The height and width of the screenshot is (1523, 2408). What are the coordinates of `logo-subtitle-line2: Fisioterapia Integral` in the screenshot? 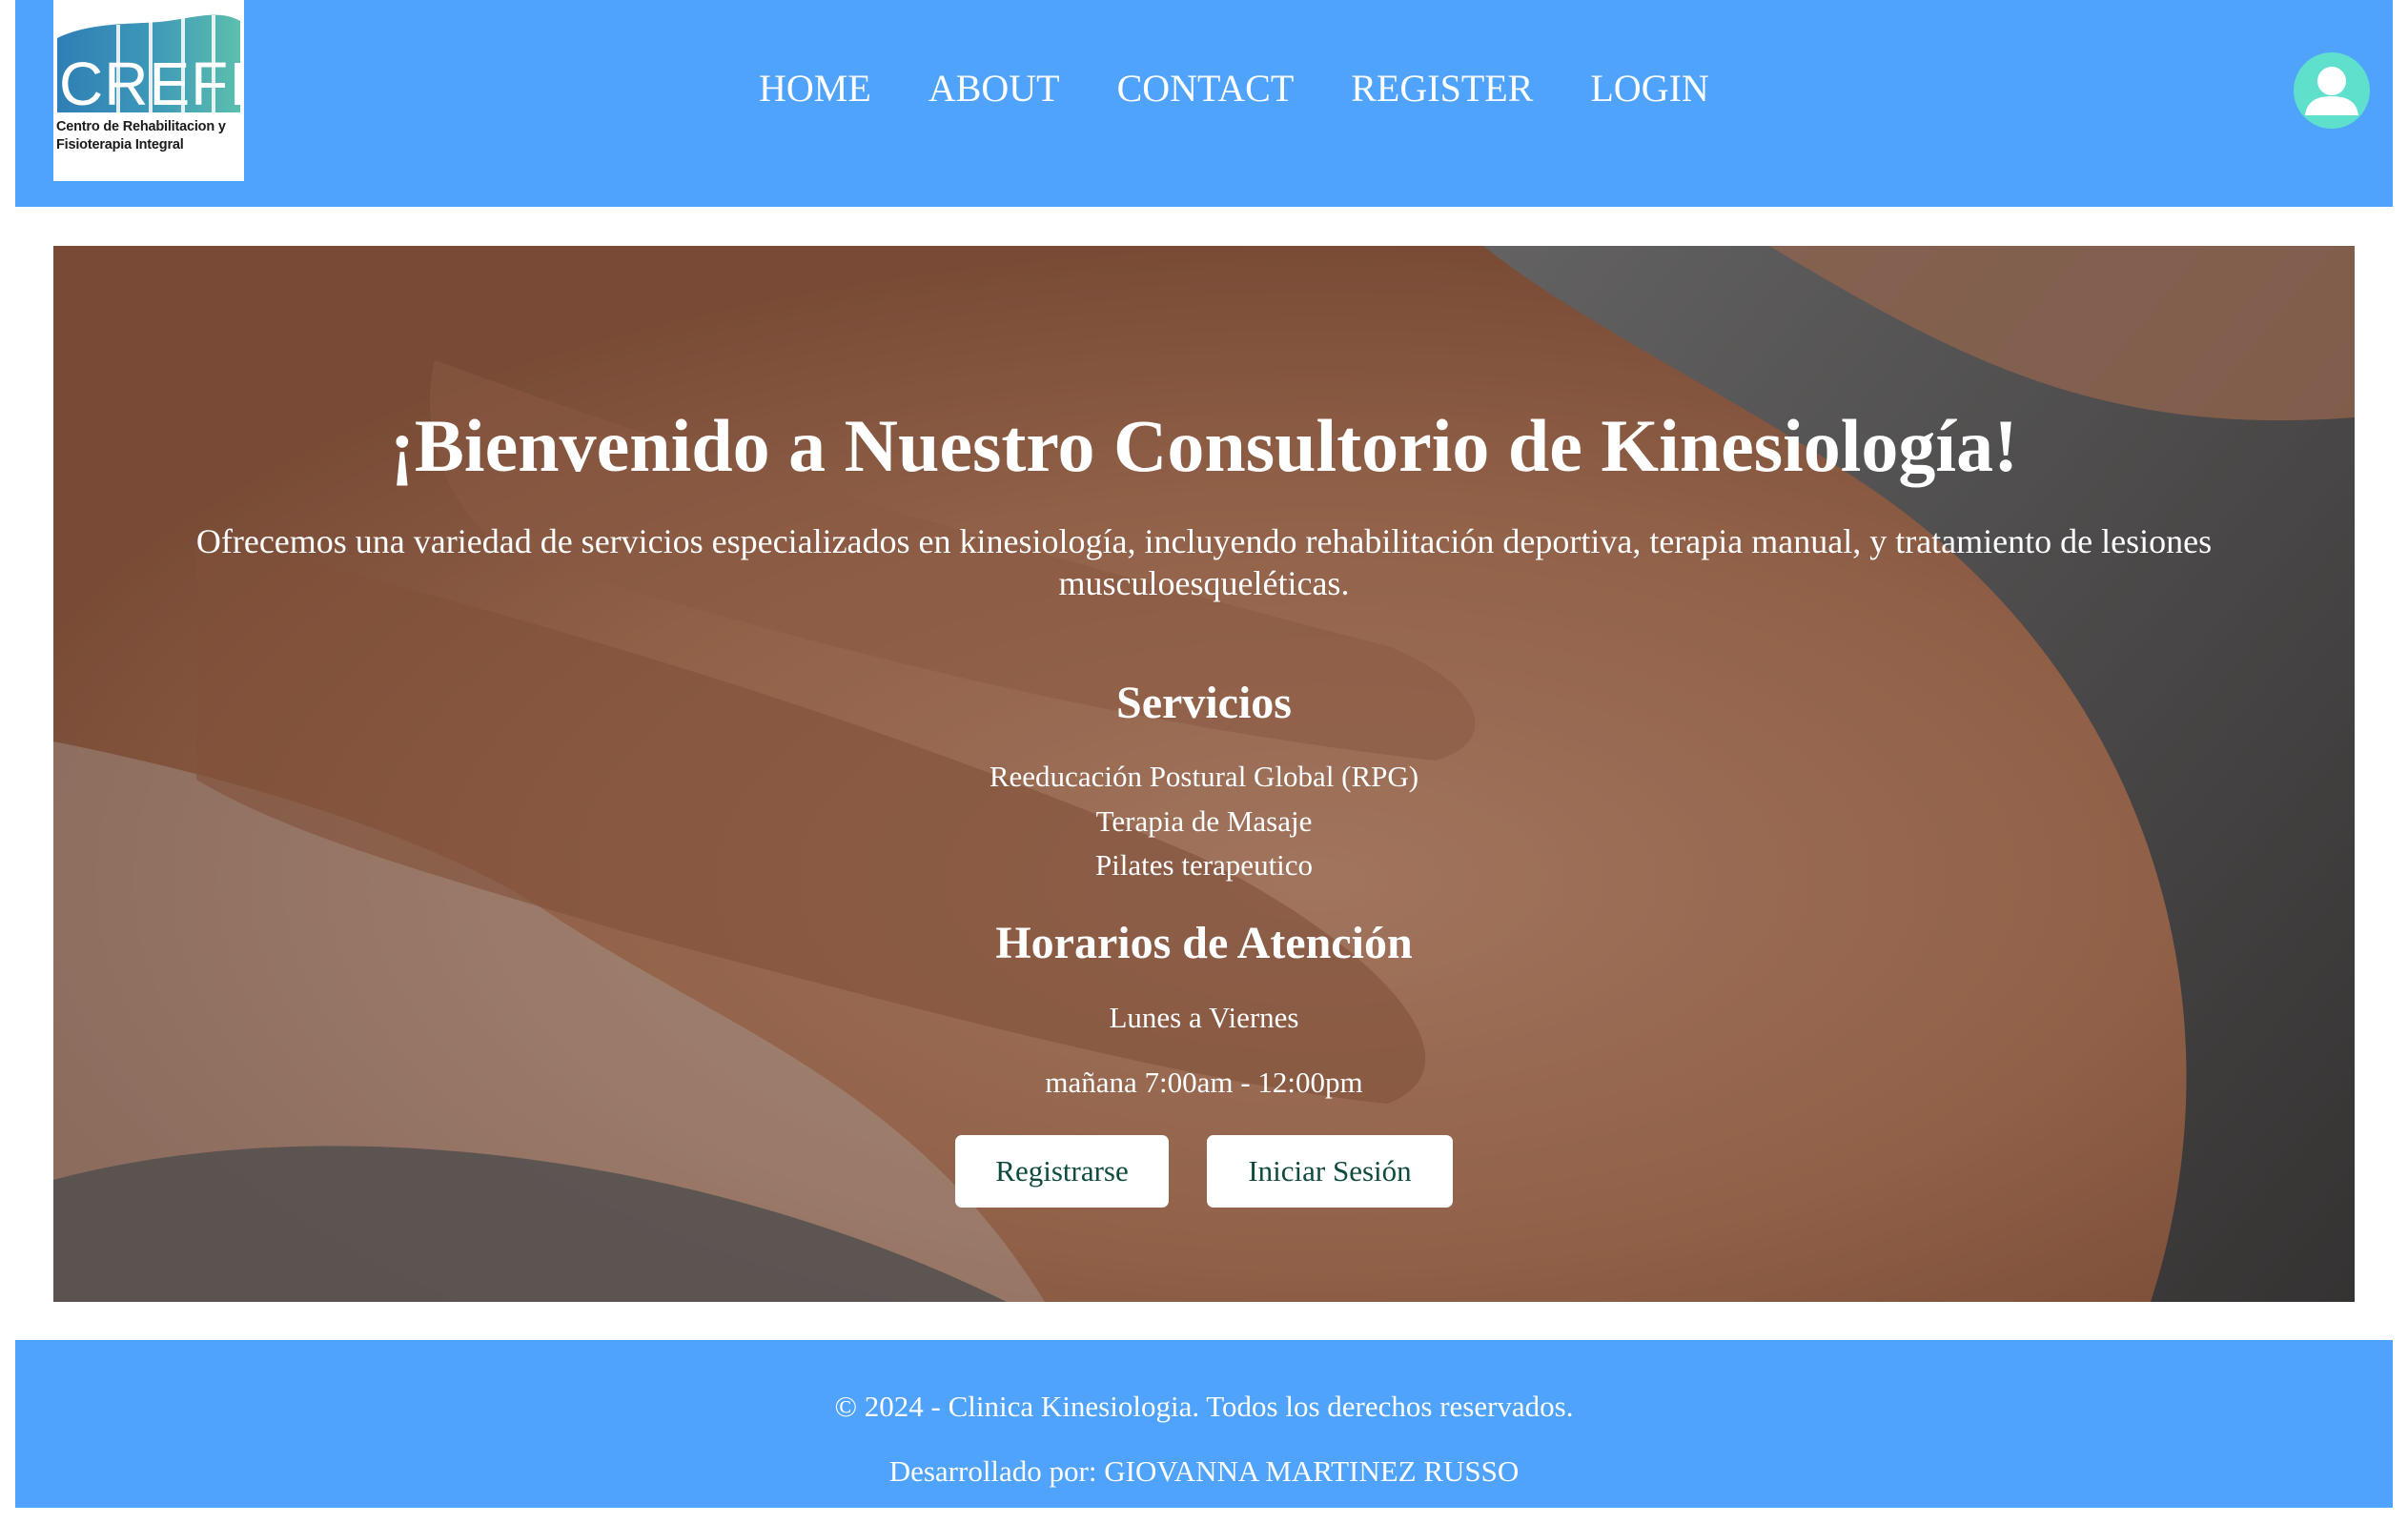 It's located at (120, 144).